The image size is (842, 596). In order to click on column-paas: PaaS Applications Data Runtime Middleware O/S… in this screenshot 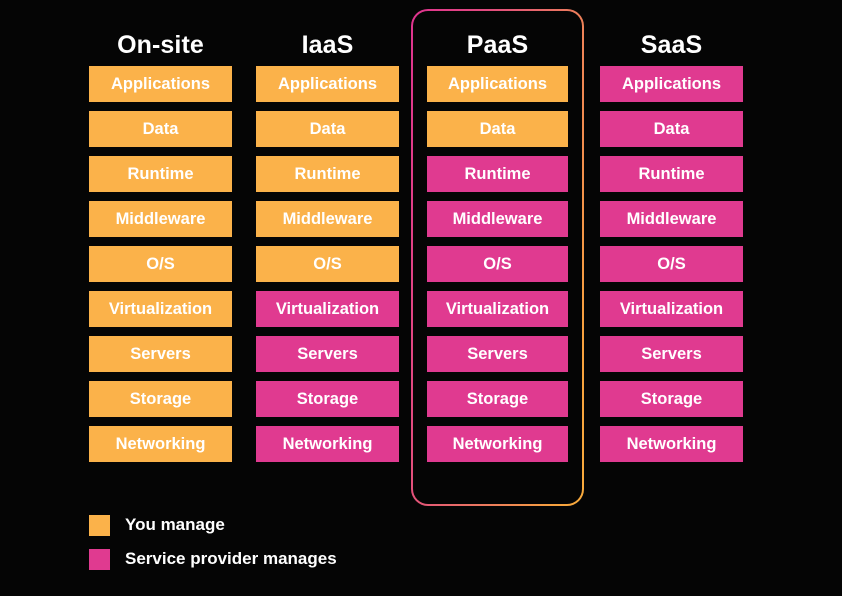, I will do `click(497, 247)`.